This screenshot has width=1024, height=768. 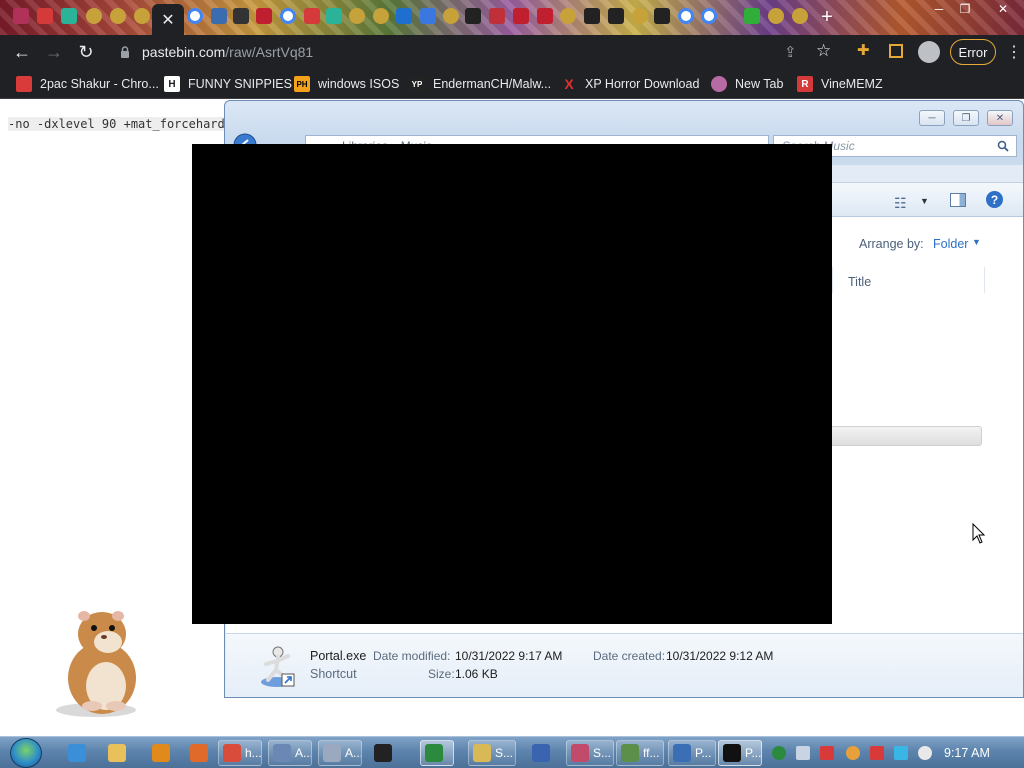 I want to click on reload-button: ↻, so click(x=86, y=52).